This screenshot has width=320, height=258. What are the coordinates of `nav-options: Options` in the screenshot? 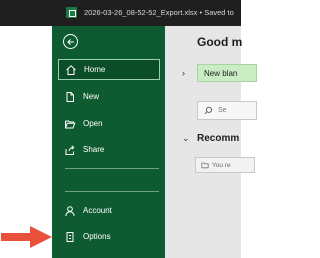 It's located at (109, 236).